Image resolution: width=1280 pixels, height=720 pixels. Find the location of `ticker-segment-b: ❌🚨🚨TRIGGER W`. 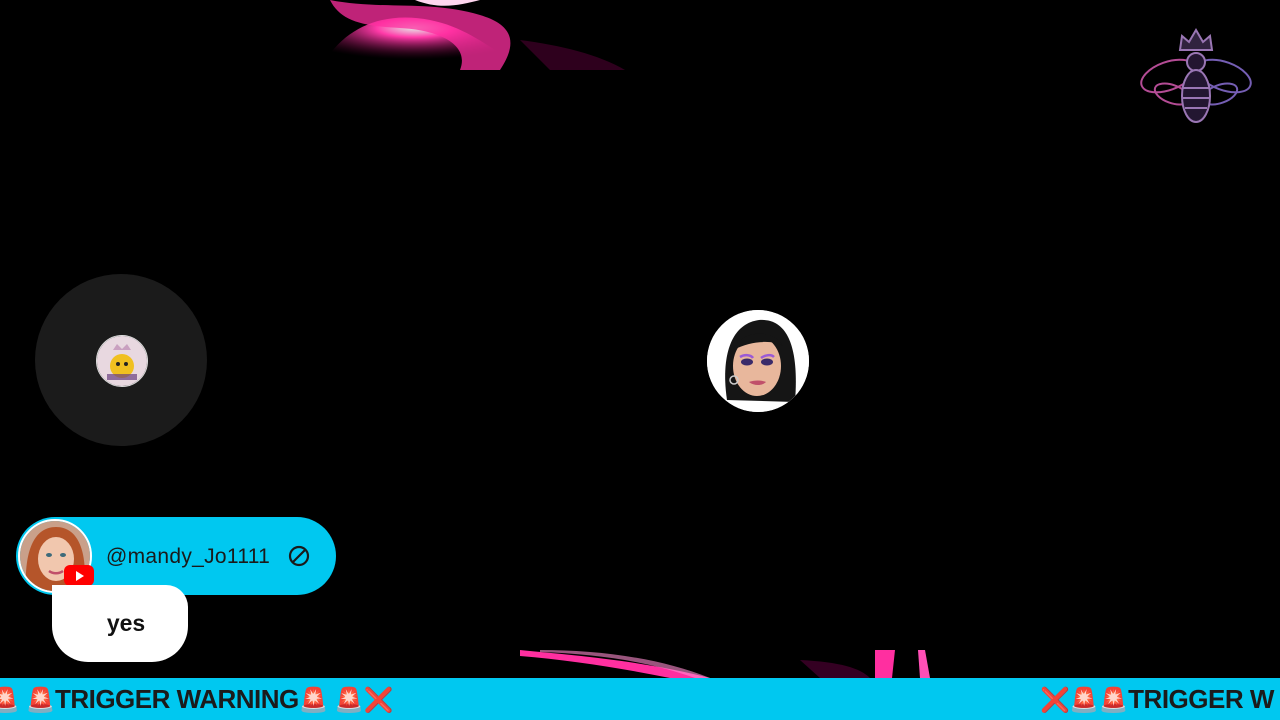

ticker-segment-b: ❌🚨🚨TRIGGER W is located at coordinates (1157, 699).